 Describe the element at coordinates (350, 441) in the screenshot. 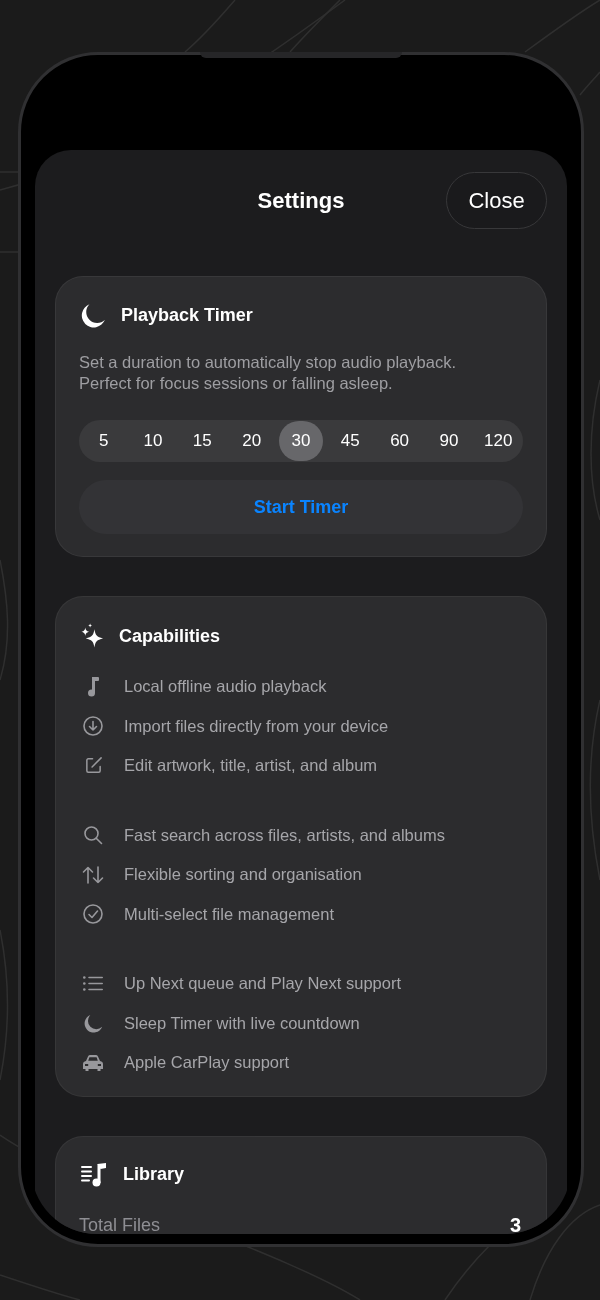

I see `duration-option: 45` at that location.